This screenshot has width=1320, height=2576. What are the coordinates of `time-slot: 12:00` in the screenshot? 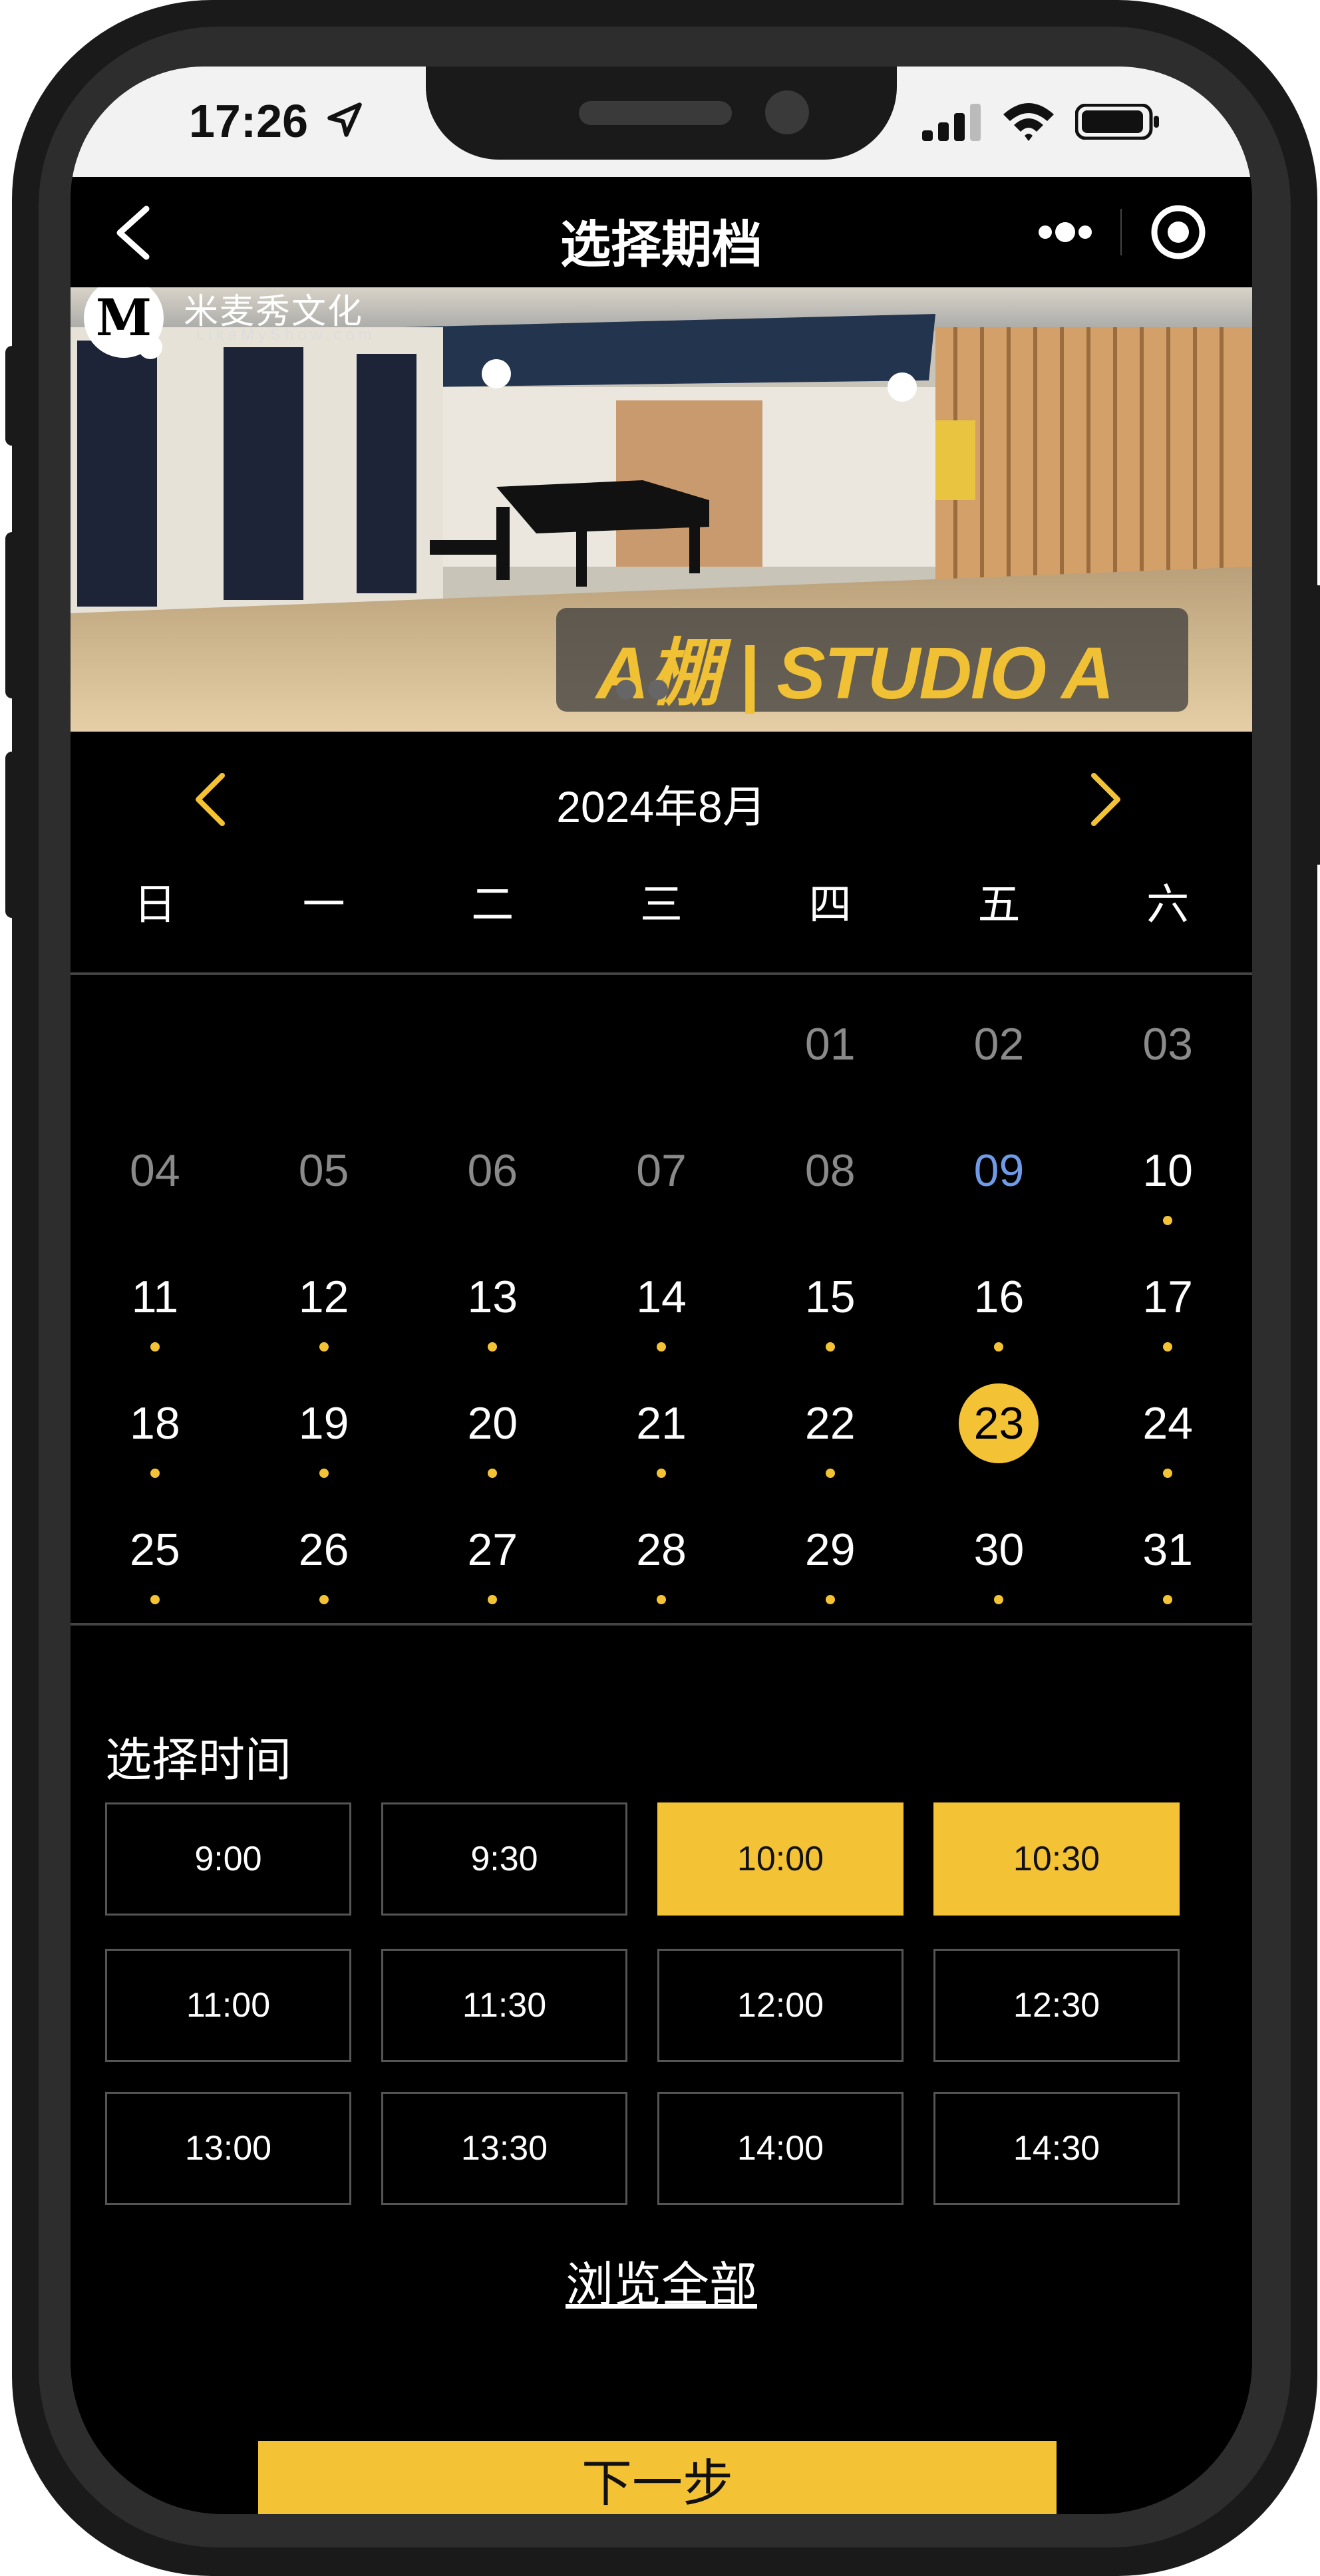 It's located at (780, 2005).